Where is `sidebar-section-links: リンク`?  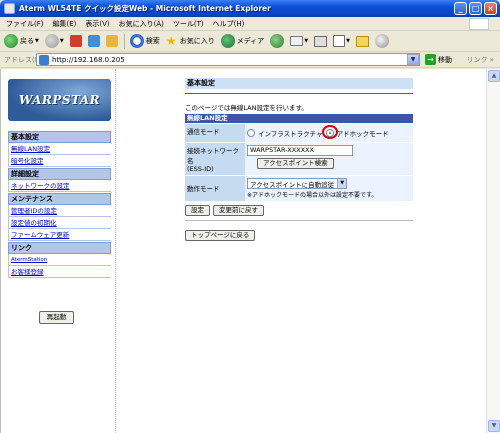
sidebar-section-links: リンク is located at coordinates (59, 248).